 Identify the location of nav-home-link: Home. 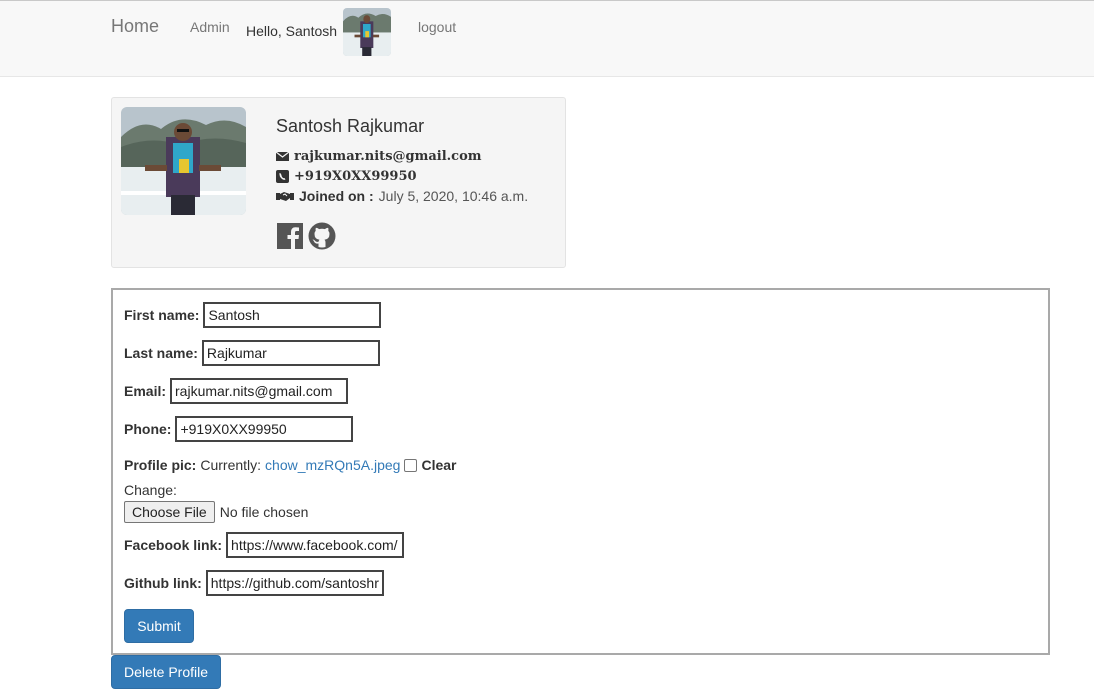
(135, 26).